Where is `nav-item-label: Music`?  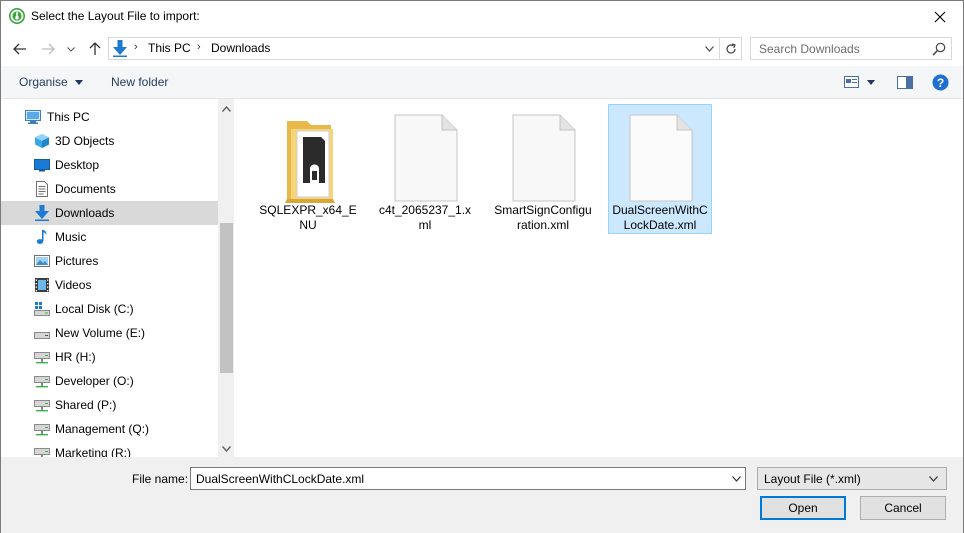 nav-item-label: Music is located at coordinates (71, 237).